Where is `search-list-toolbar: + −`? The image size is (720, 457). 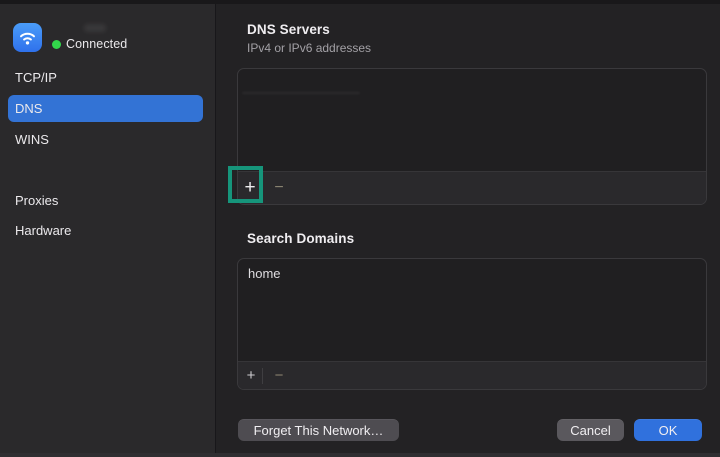
search-list-toolbar: + − is located at coordinates (472, 375).